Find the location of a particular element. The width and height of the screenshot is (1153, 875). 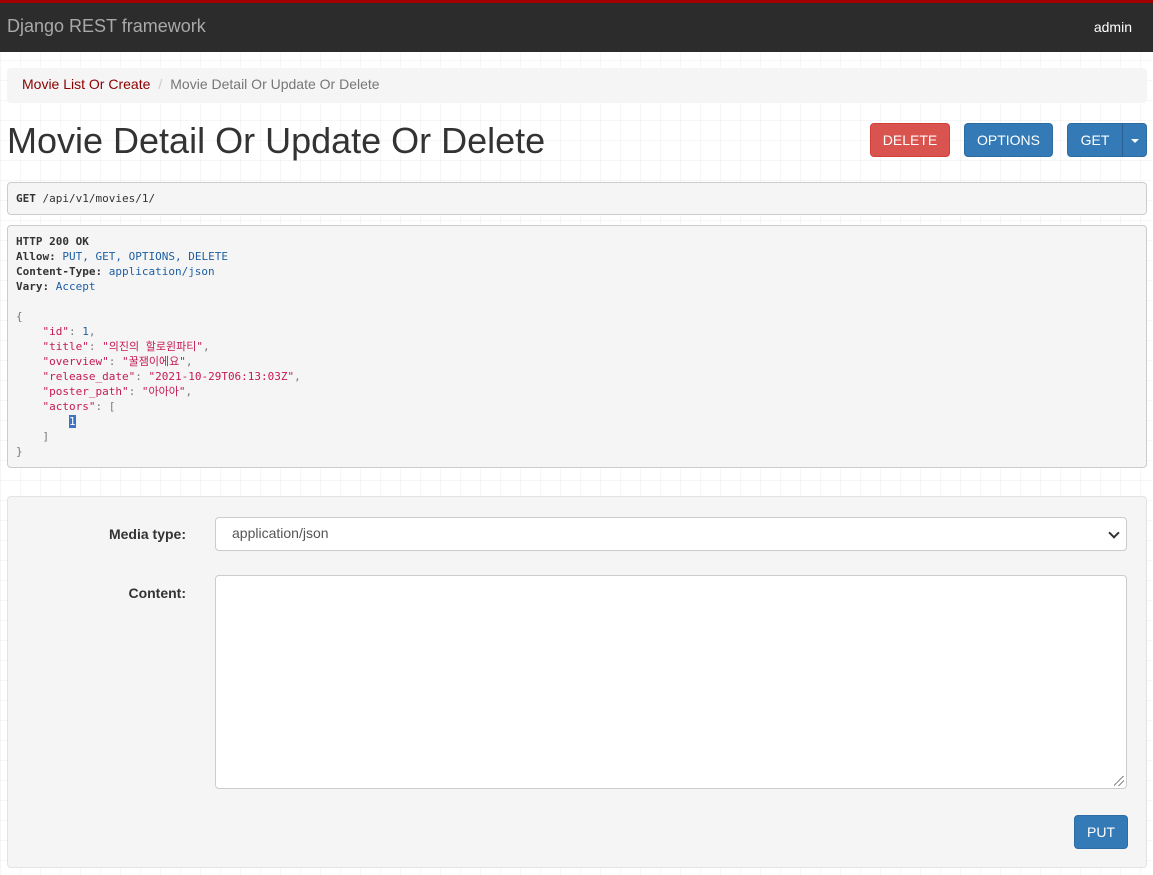

json-key-actors: "actors" is located at coordinates (69, 406).